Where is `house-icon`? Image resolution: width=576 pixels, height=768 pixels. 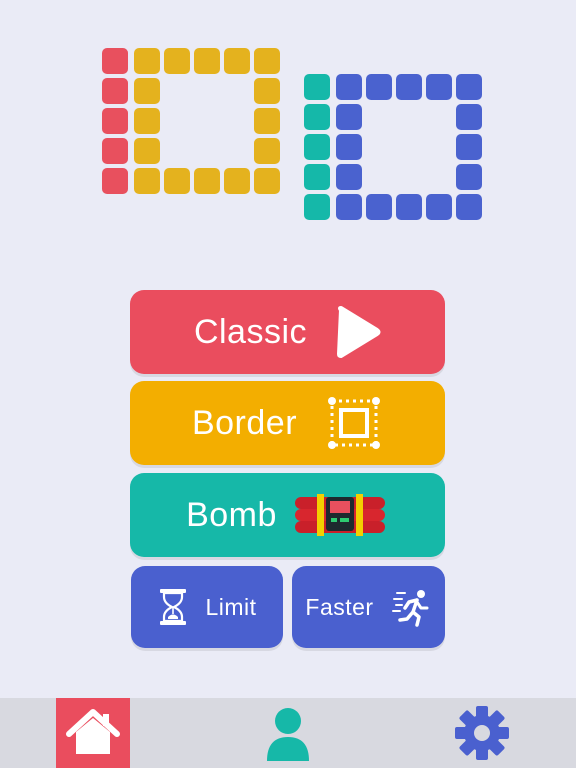
house-icon is located at coordinates (93, 731).